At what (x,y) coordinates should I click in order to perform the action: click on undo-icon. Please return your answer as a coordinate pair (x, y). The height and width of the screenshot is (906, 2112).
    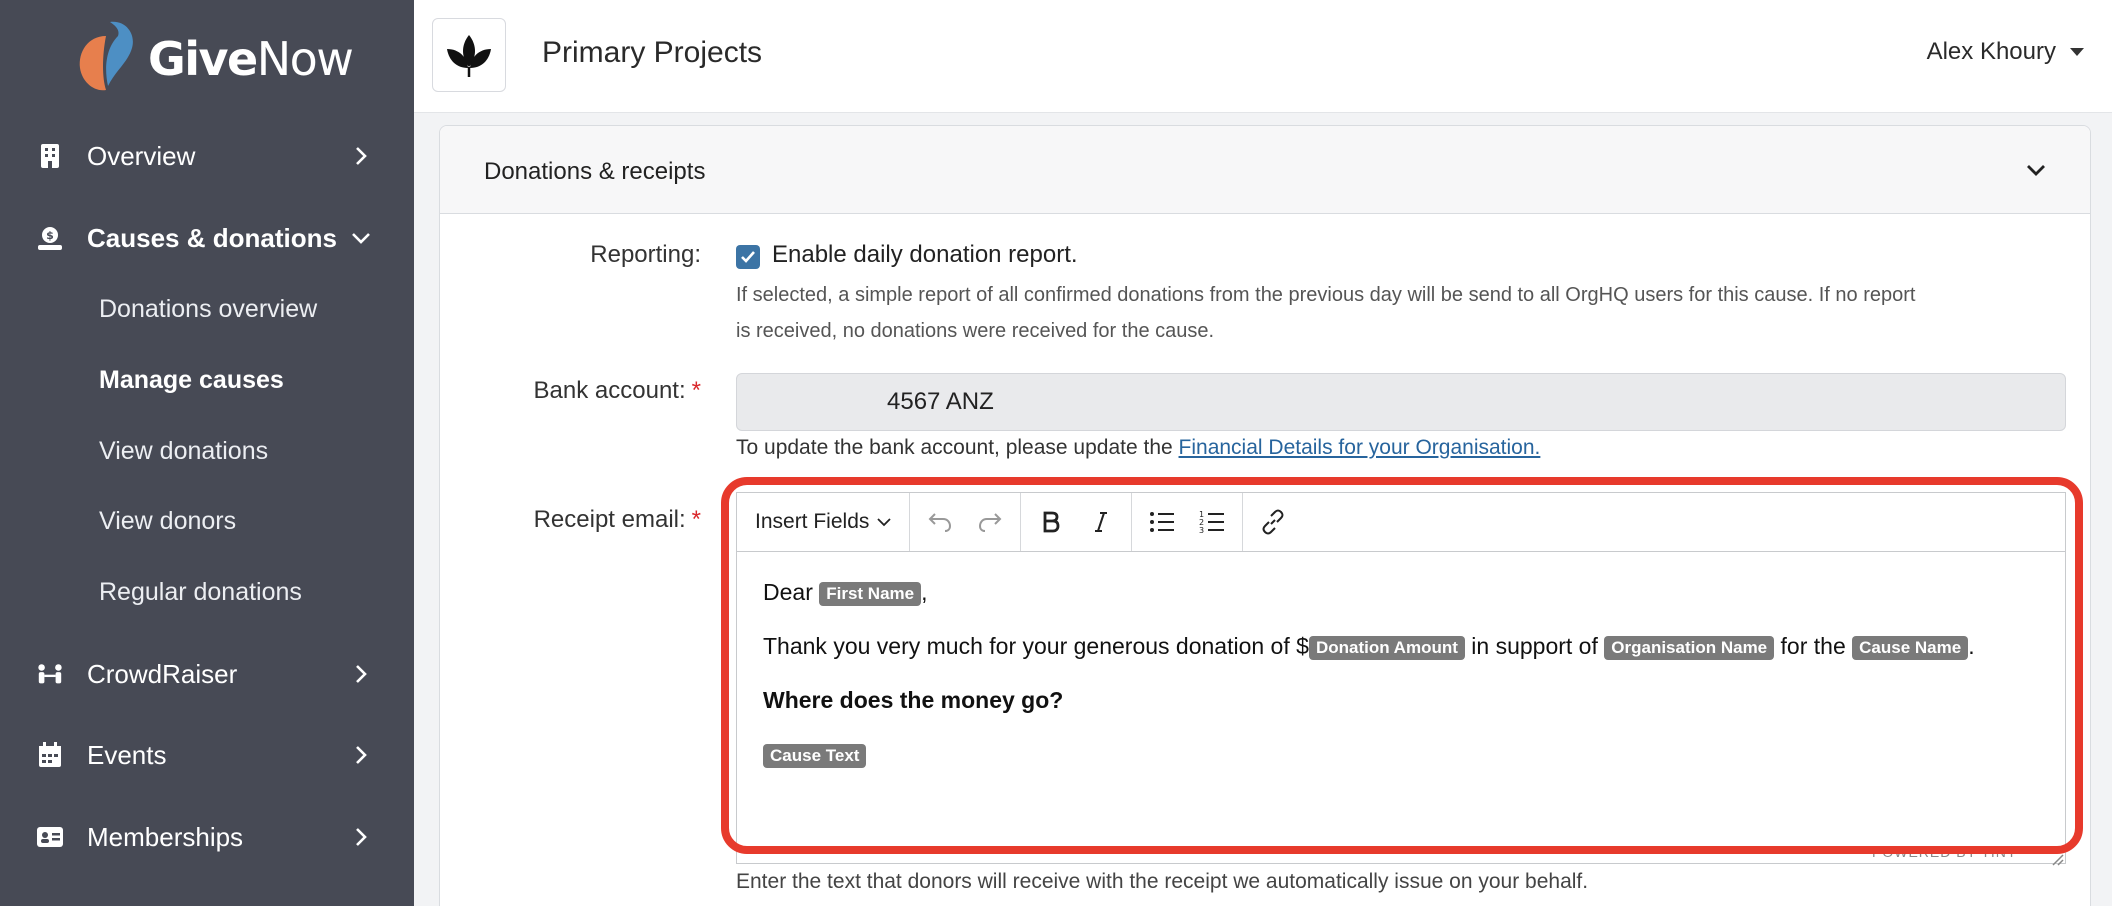
    Looking at the image, I should click on (940, 522).